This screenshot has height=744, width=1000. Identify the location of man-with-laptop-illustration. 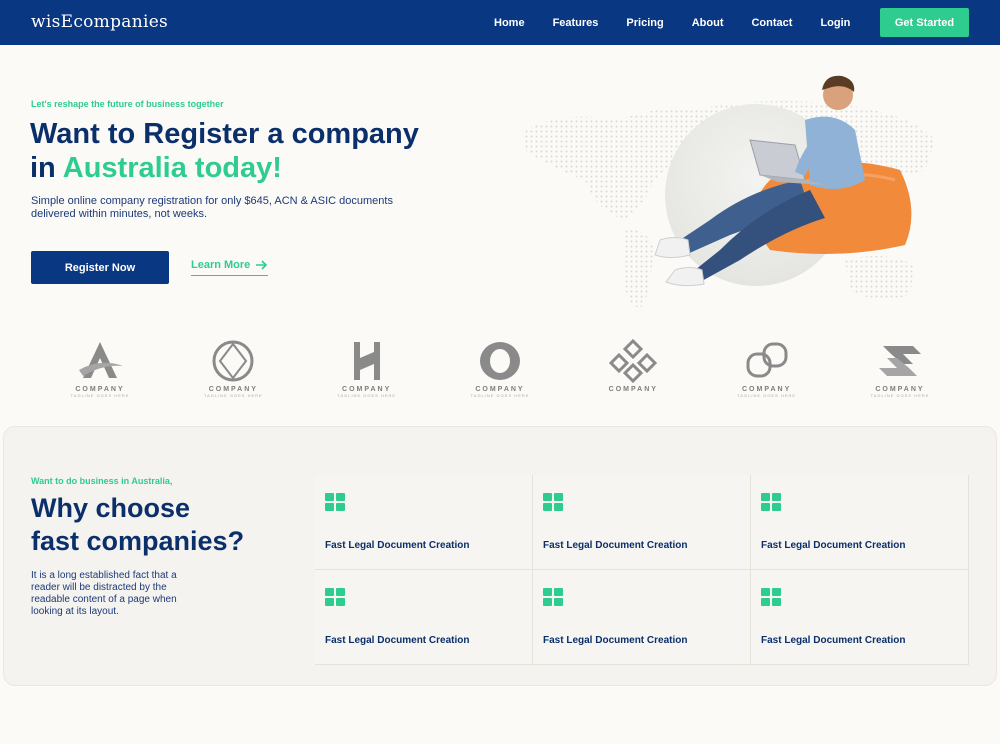
(783, 181).